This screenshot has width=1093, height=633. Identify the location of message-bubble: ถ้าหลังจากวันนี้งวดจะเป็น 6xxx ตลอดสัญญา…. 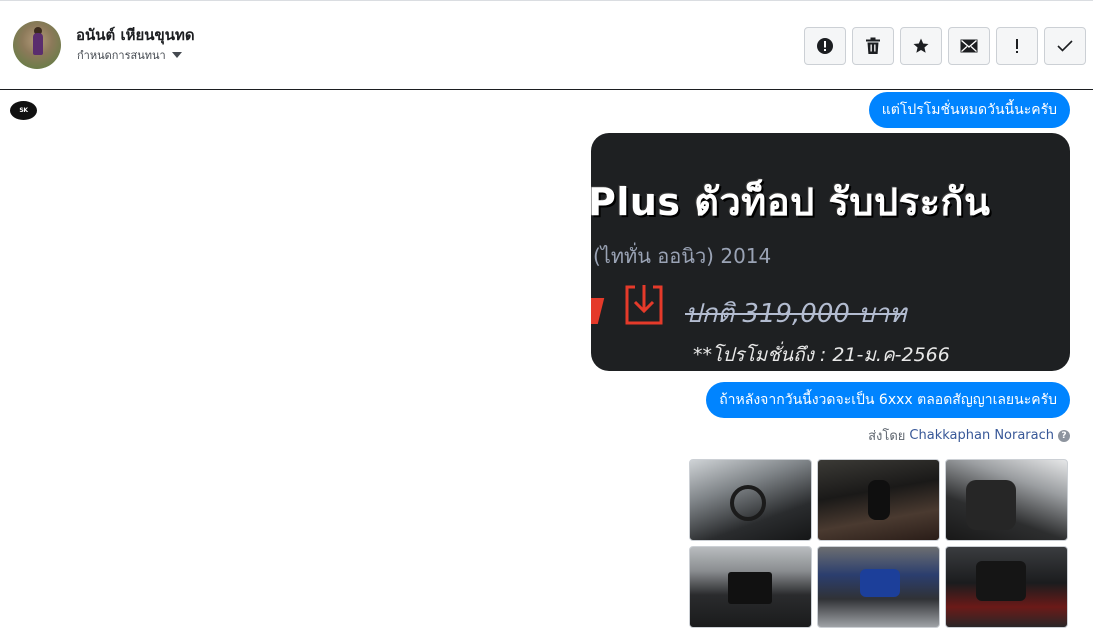
(888, 400).